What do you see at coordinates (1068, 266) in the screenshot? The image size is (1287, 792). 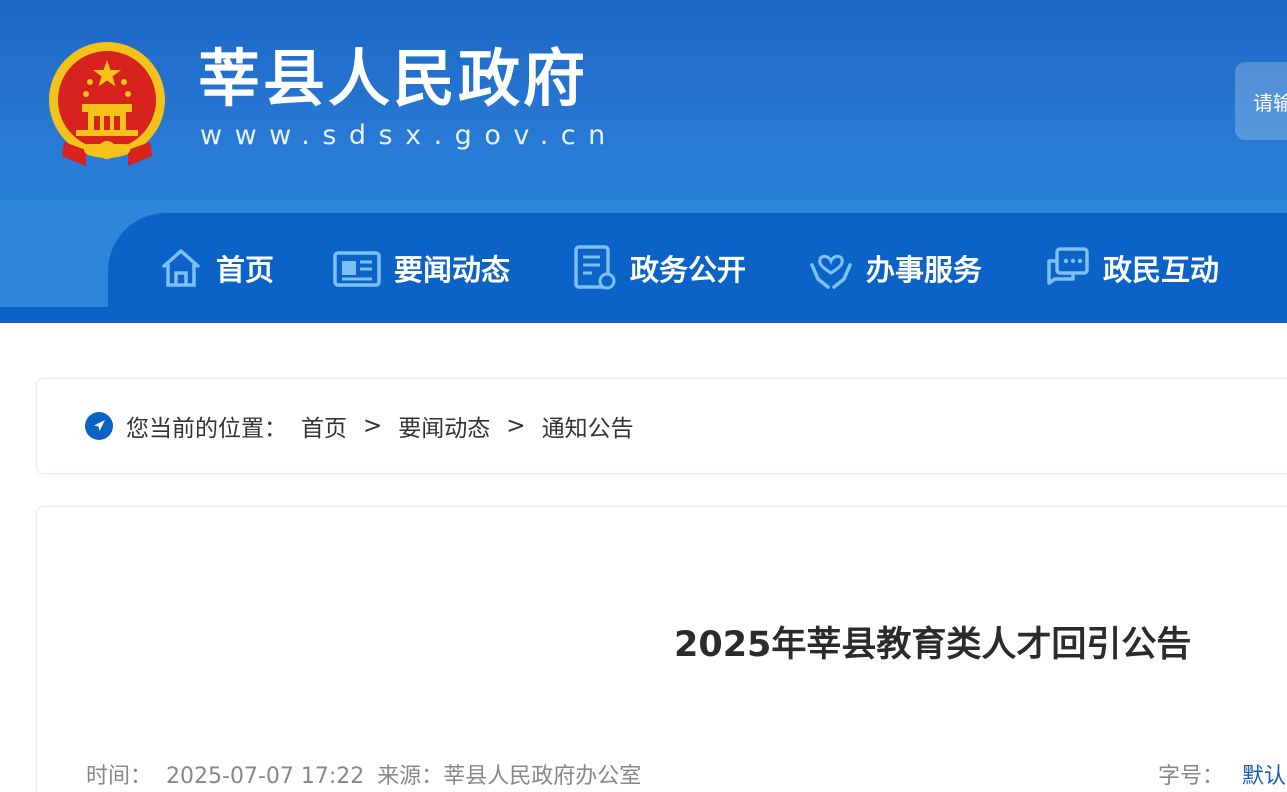 I see `chat-icon` at bounding box center [1068, 266].